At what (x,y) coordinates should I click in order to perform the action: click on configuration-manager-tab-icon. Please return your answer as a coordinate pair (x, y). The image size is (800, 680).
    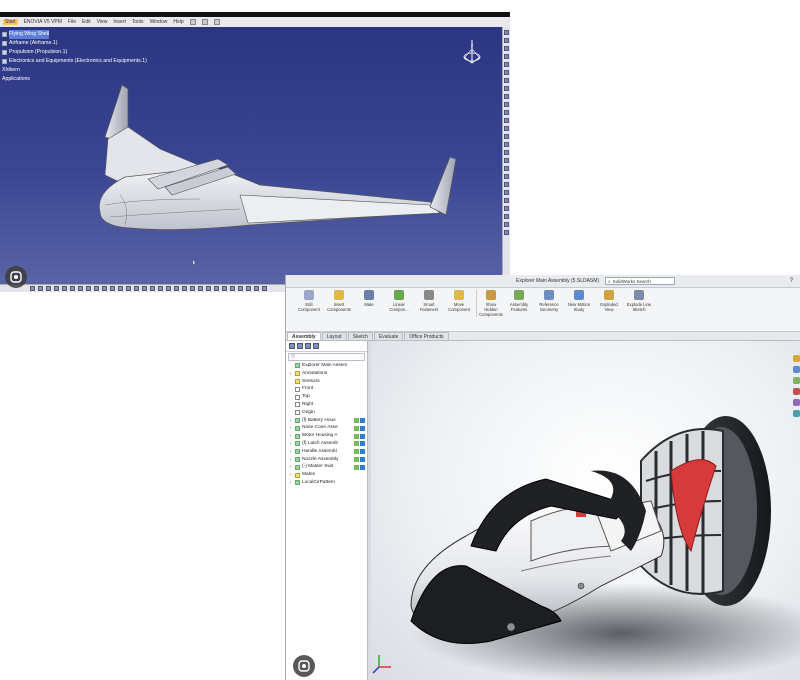
    Looking at the image, I should click on (308, 346).